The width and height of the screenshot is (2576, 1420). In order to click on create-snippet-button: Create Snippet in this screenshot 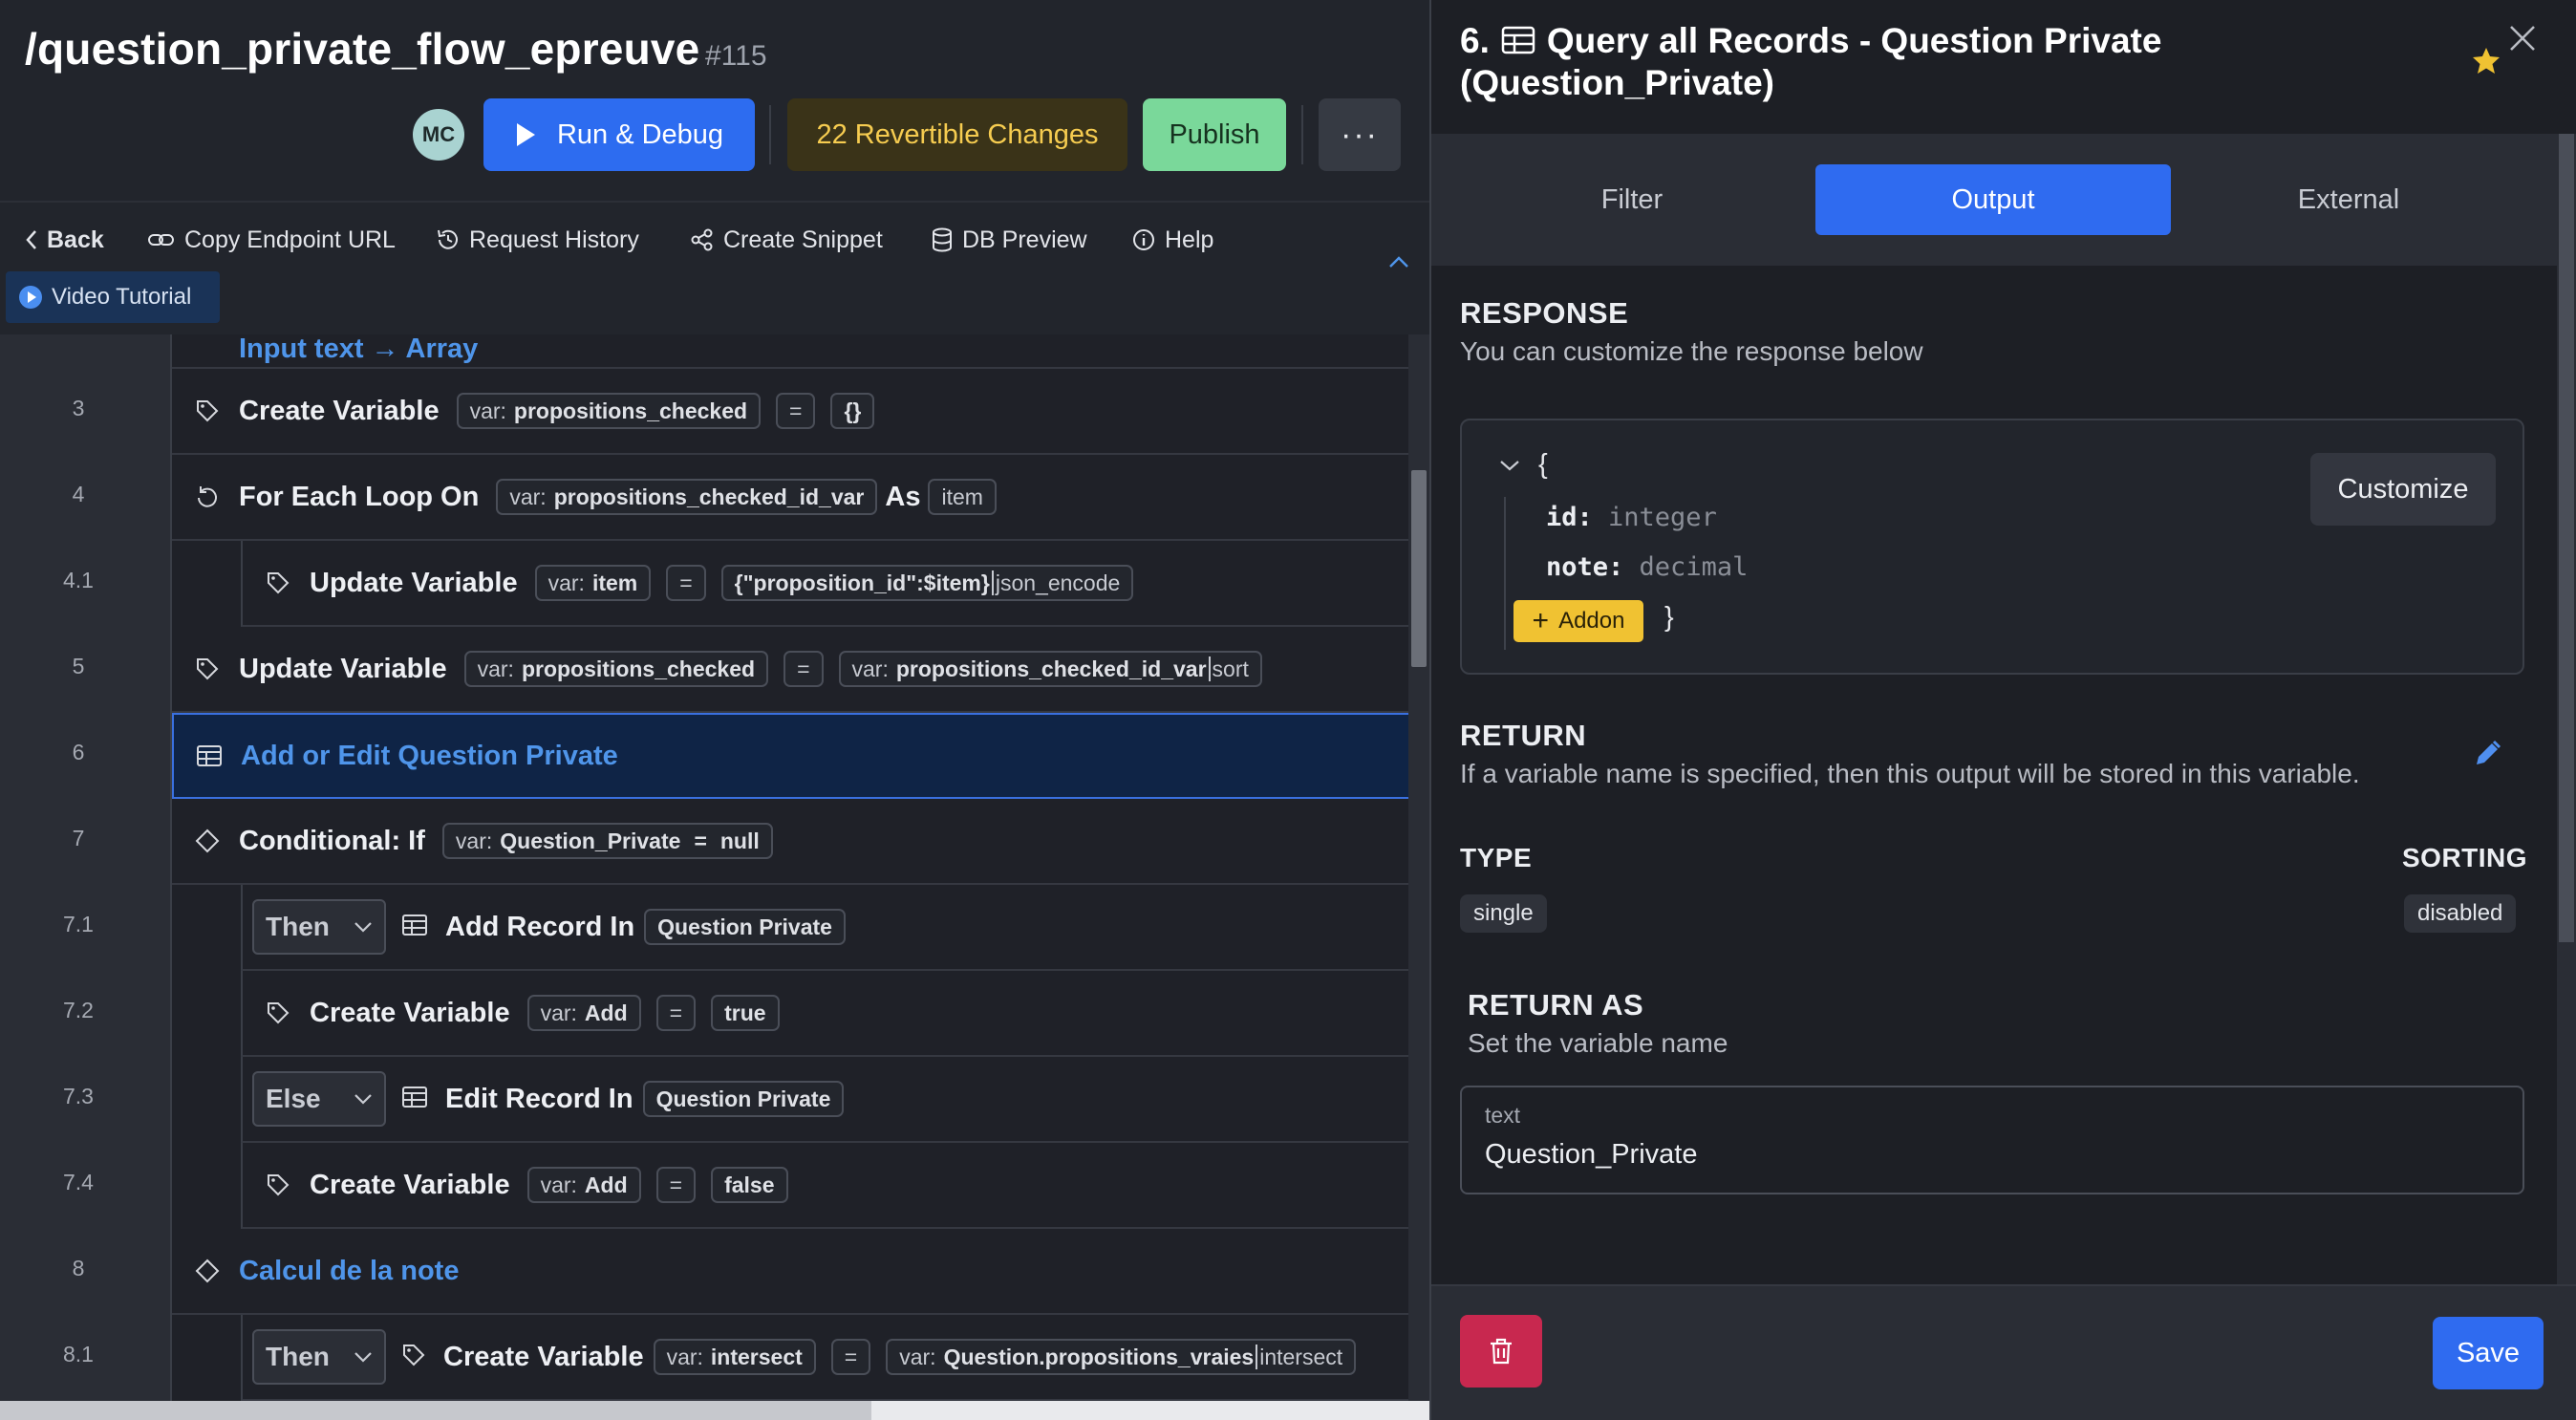, I will do `click(786, 240)`.